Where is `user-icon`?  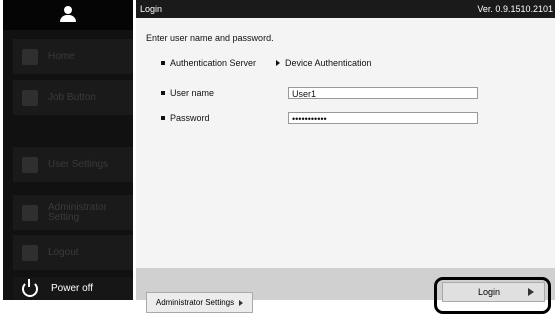
user-icon is located at coordinates (68, 15).